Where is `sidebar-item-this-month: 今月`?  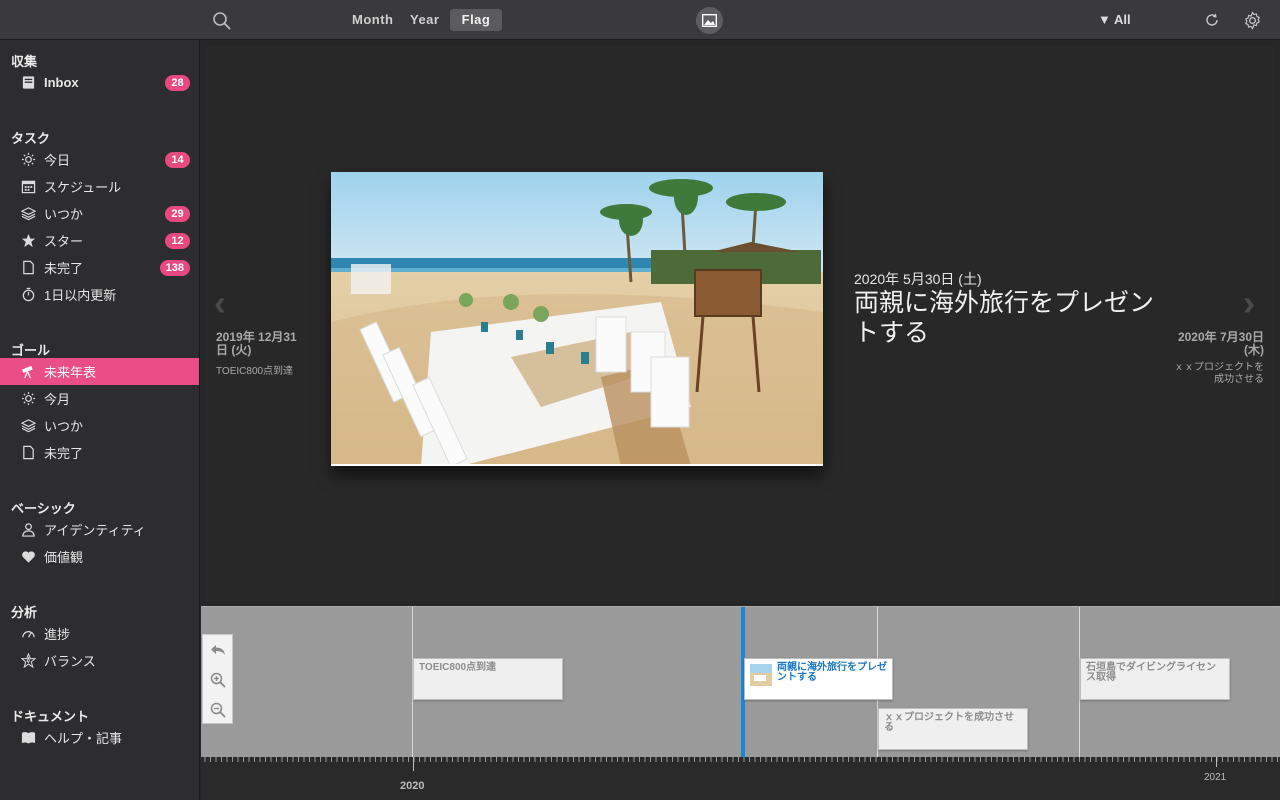
sidebar-item-this-month: 今月 is located at coordinates (99, 398).